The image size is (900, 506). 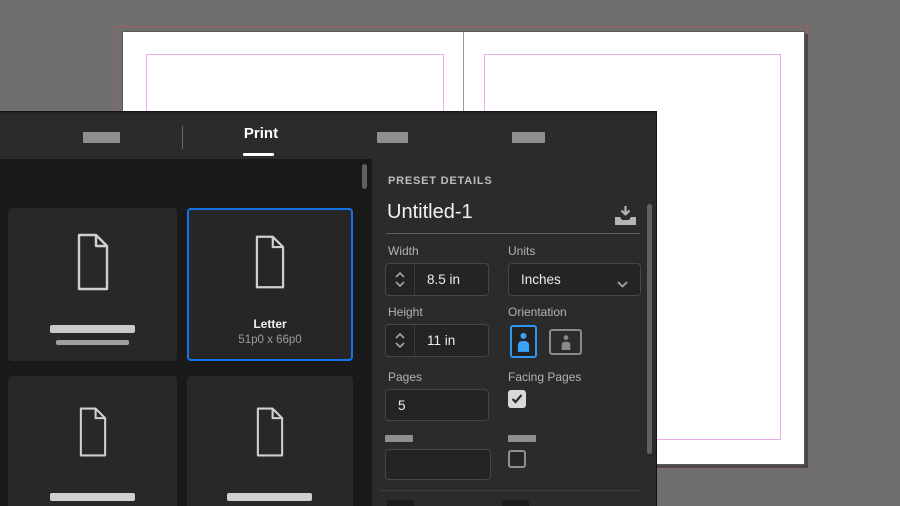 I want to click on save-preset-icon, so click(x=625, y=218).